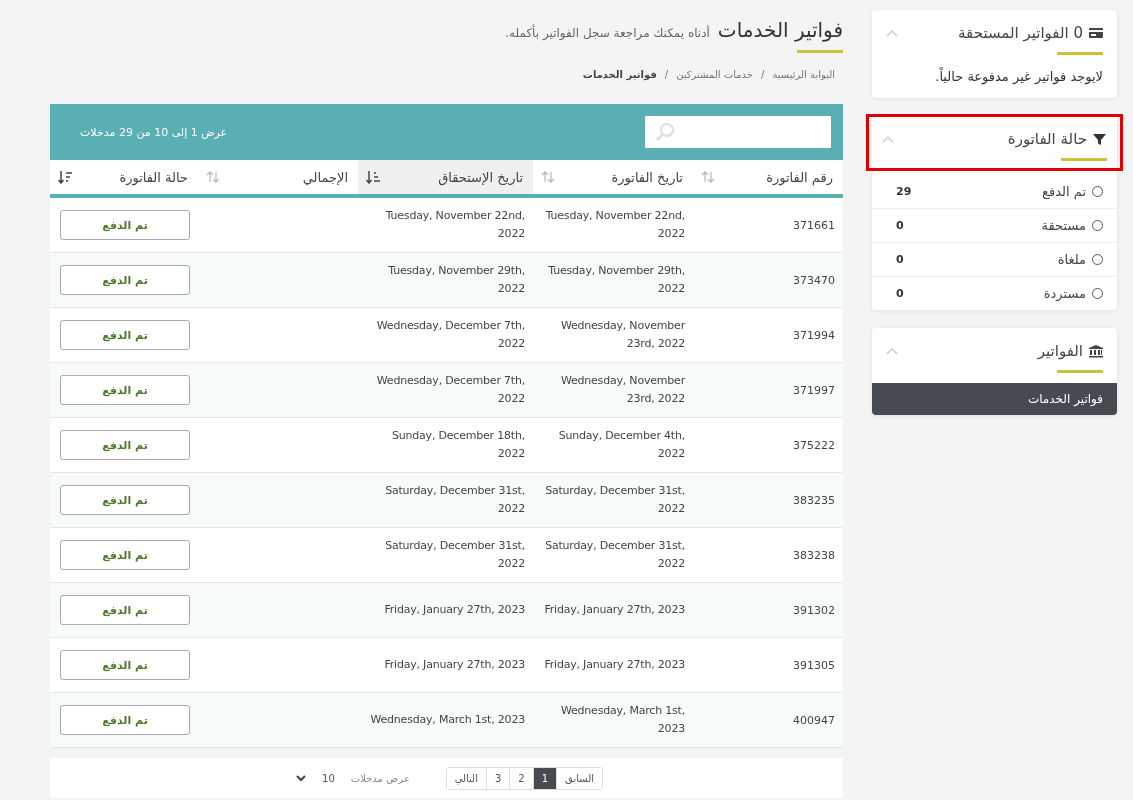  Describe the element at coordinates (1020, 33) in the screenshot. I see `panel-title: 0 الفواتير المستحقة` at that location.